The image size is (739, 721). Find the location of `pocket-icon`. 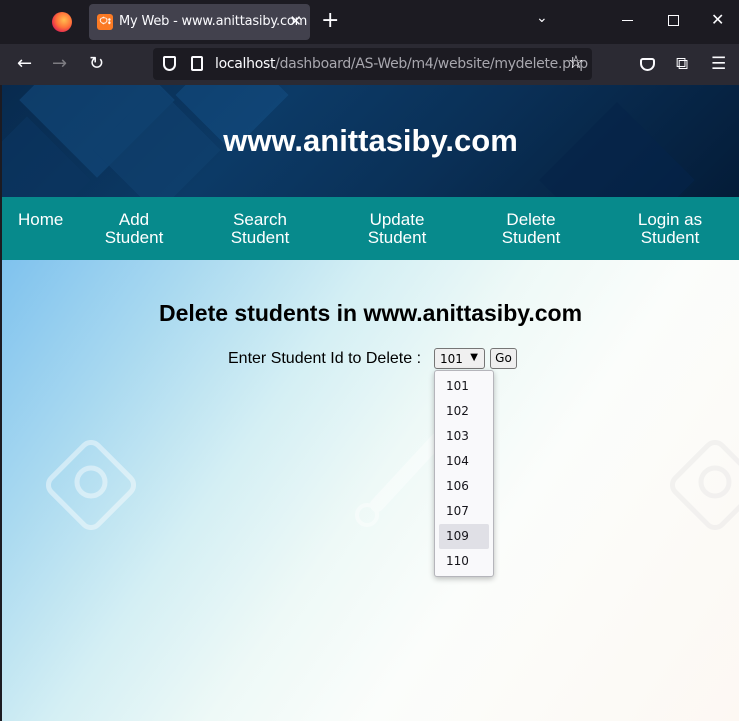

pocket-icon is located at coordinates (647, 64).